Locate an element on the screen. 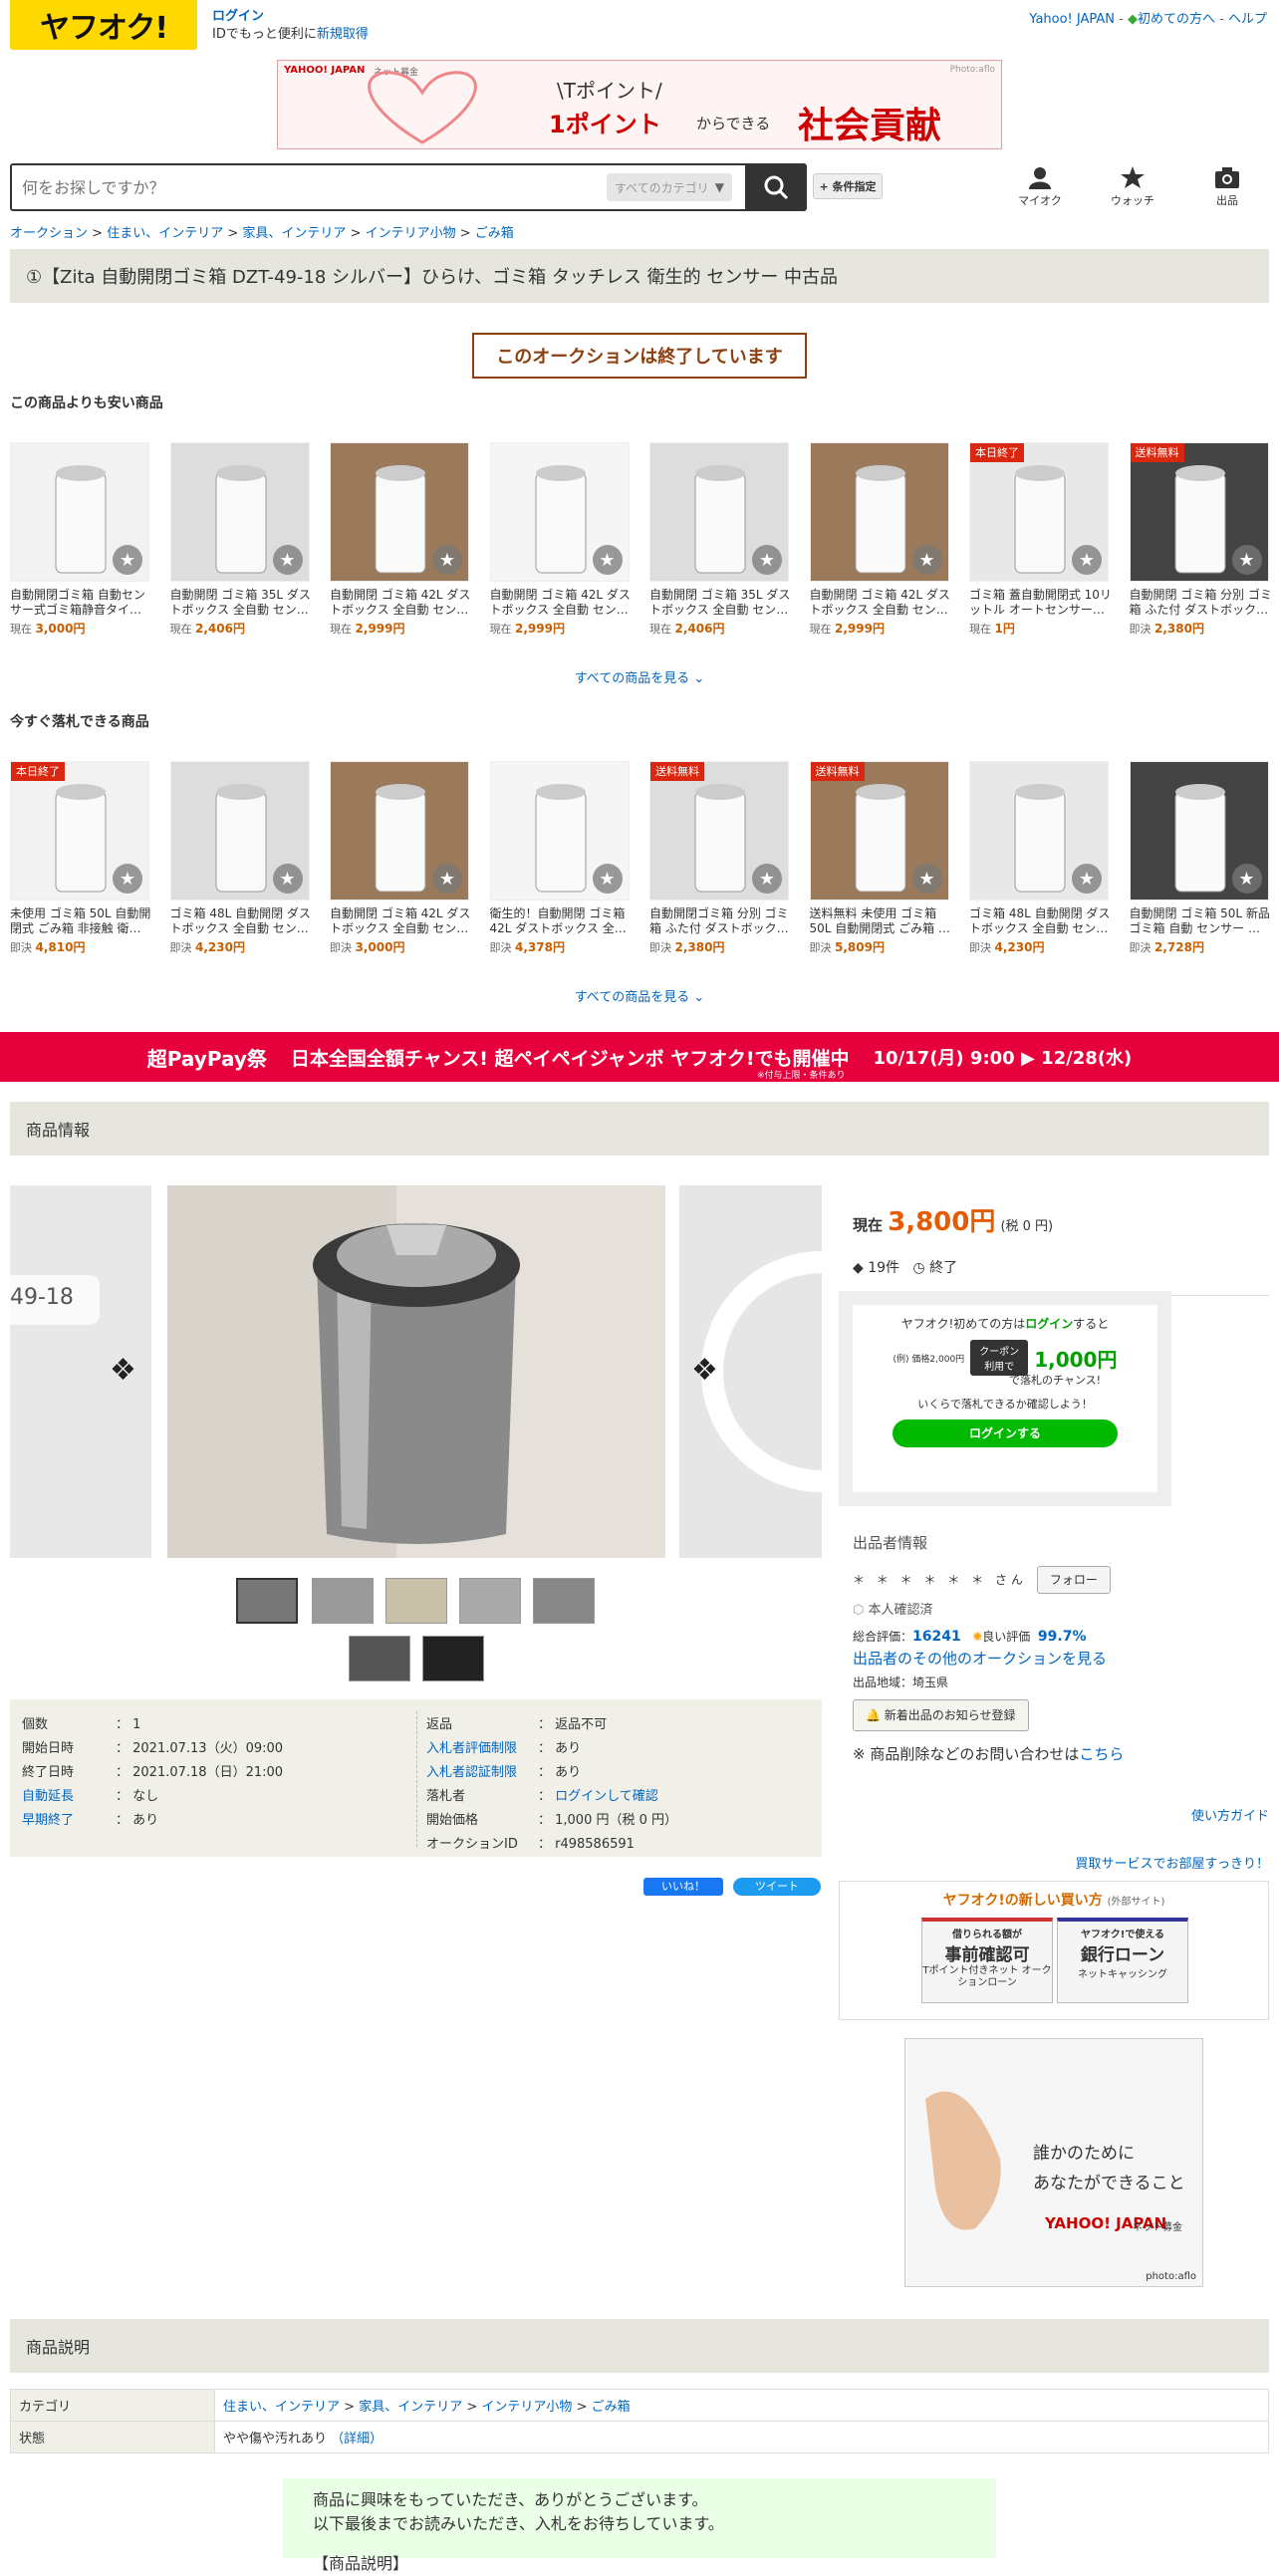 This screenshot has width=1279, height=2576. category-link: ごみ箱 is located at coordinates (612, 2407).